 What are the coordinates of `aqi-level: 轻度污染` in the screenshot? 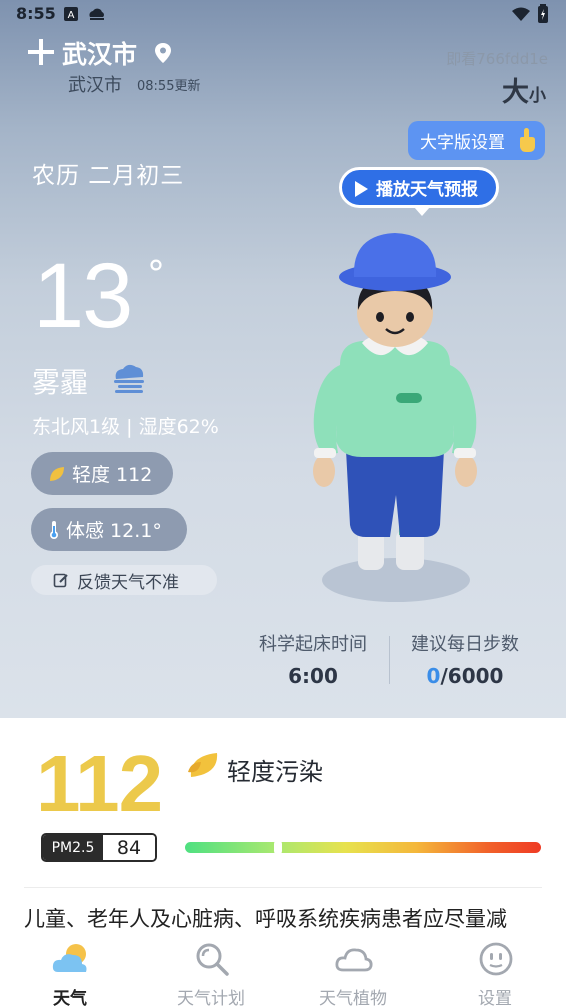 It's located at (275, 772).